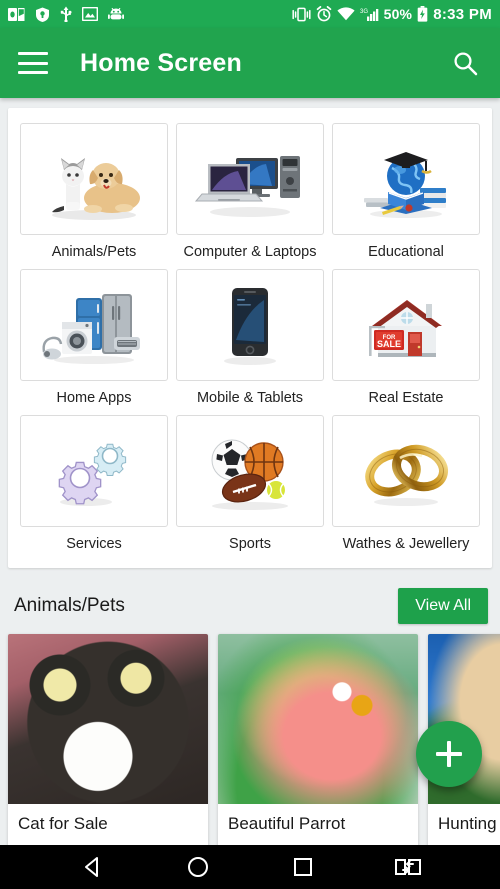 This screenshot has height=889, width=500. Describe the element at coordinates (94, 471) in the screenshot. I see `gears-icon` at that location.